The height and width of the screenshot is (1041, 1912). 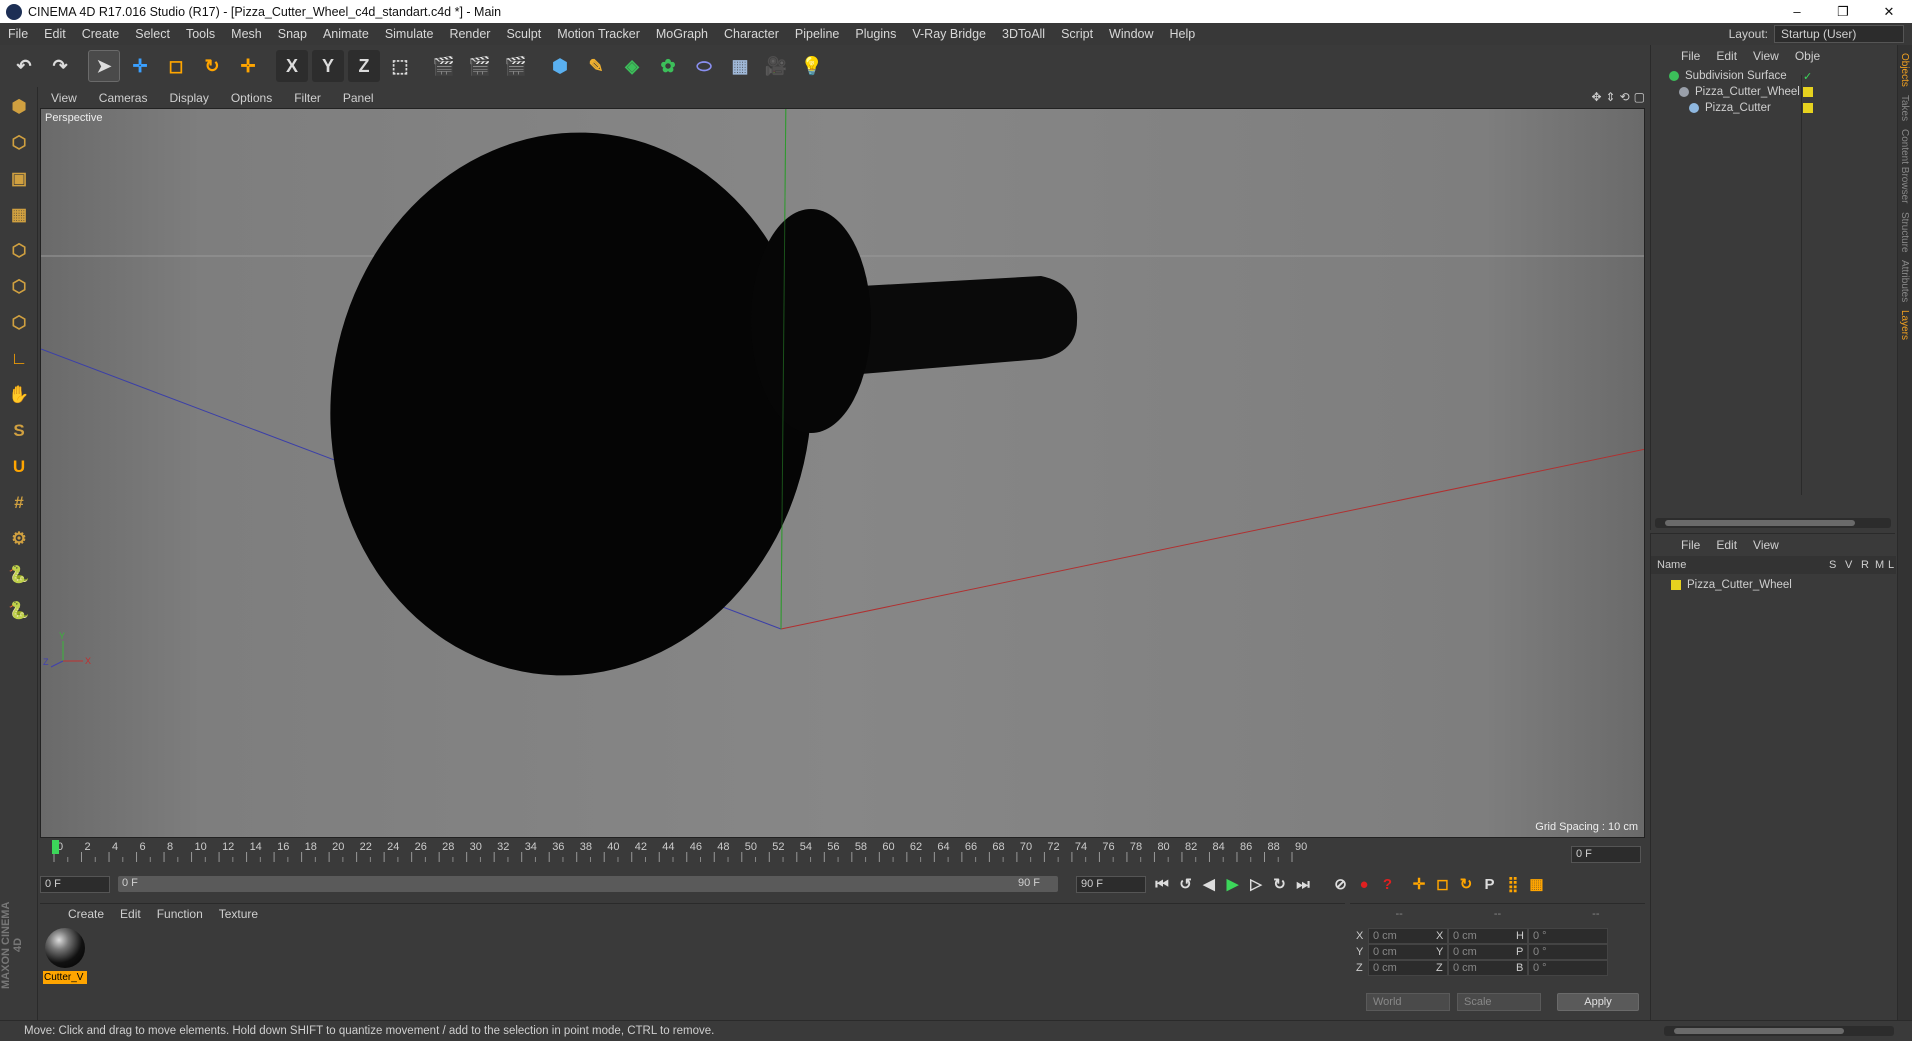 What do you see at coordinates (101, 34) in the screenshot?
I see `menu-create: Create` at bounding box center [101, 34].